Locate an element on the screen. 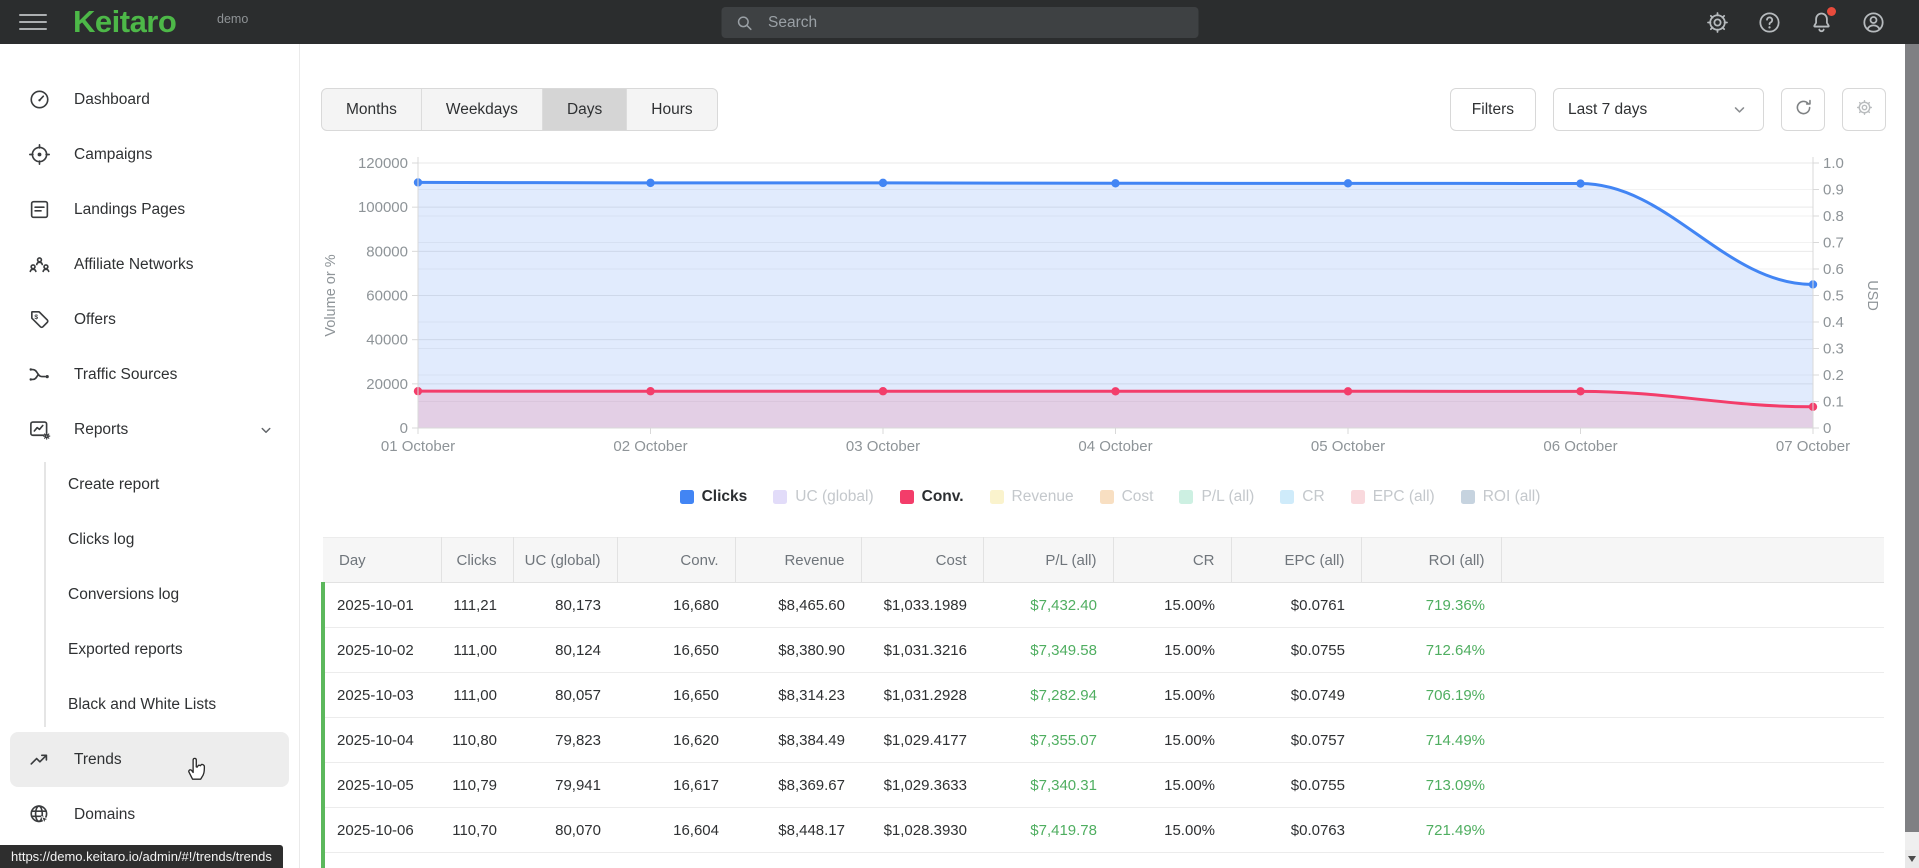 This screenshot has width=1919, height=868. legend-item-cost: Cost is located at coordinates (1126, 497).